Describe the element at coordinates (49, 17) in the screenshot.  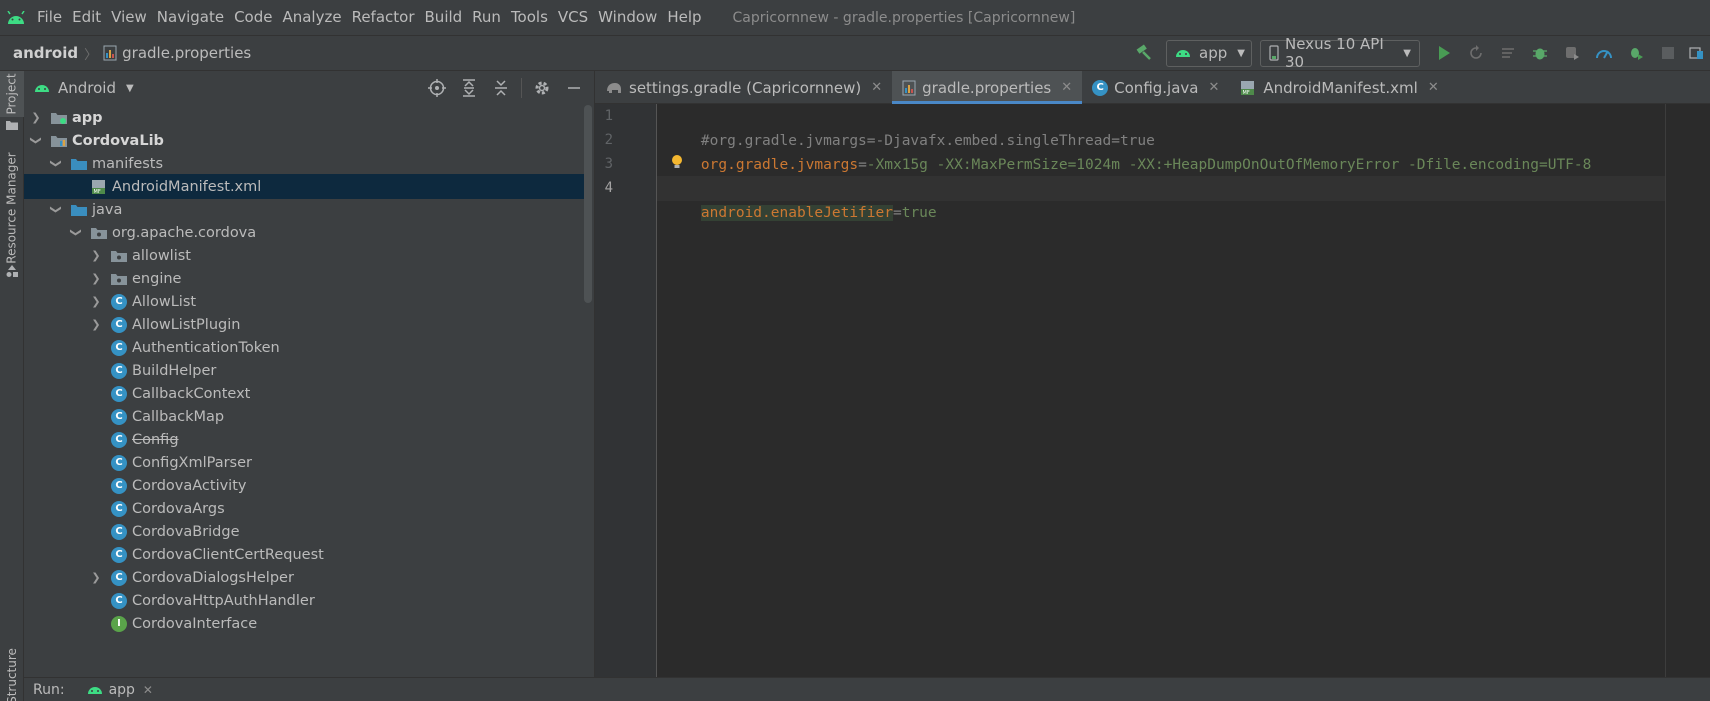
I see `menu-file: File` at that location.